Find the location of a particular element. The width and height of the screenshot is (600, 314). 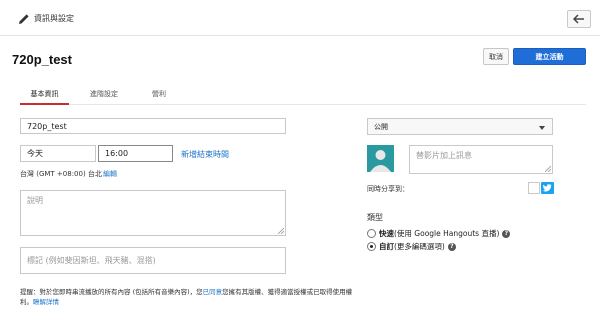

top-bar: 資訊與設定 is located at coordinates (300, 18).